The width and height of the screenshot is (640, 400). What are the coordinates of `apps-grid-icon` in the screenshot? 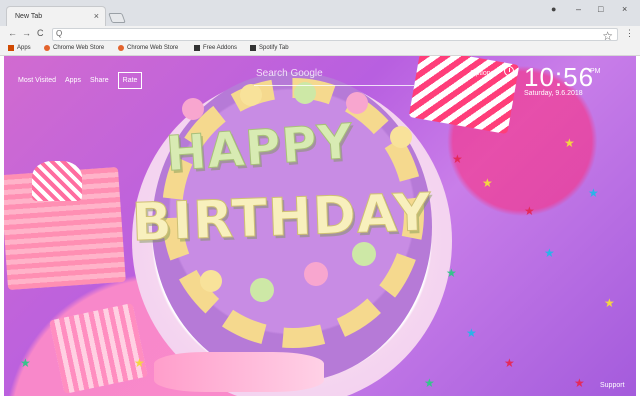 It's located at (11, 48).